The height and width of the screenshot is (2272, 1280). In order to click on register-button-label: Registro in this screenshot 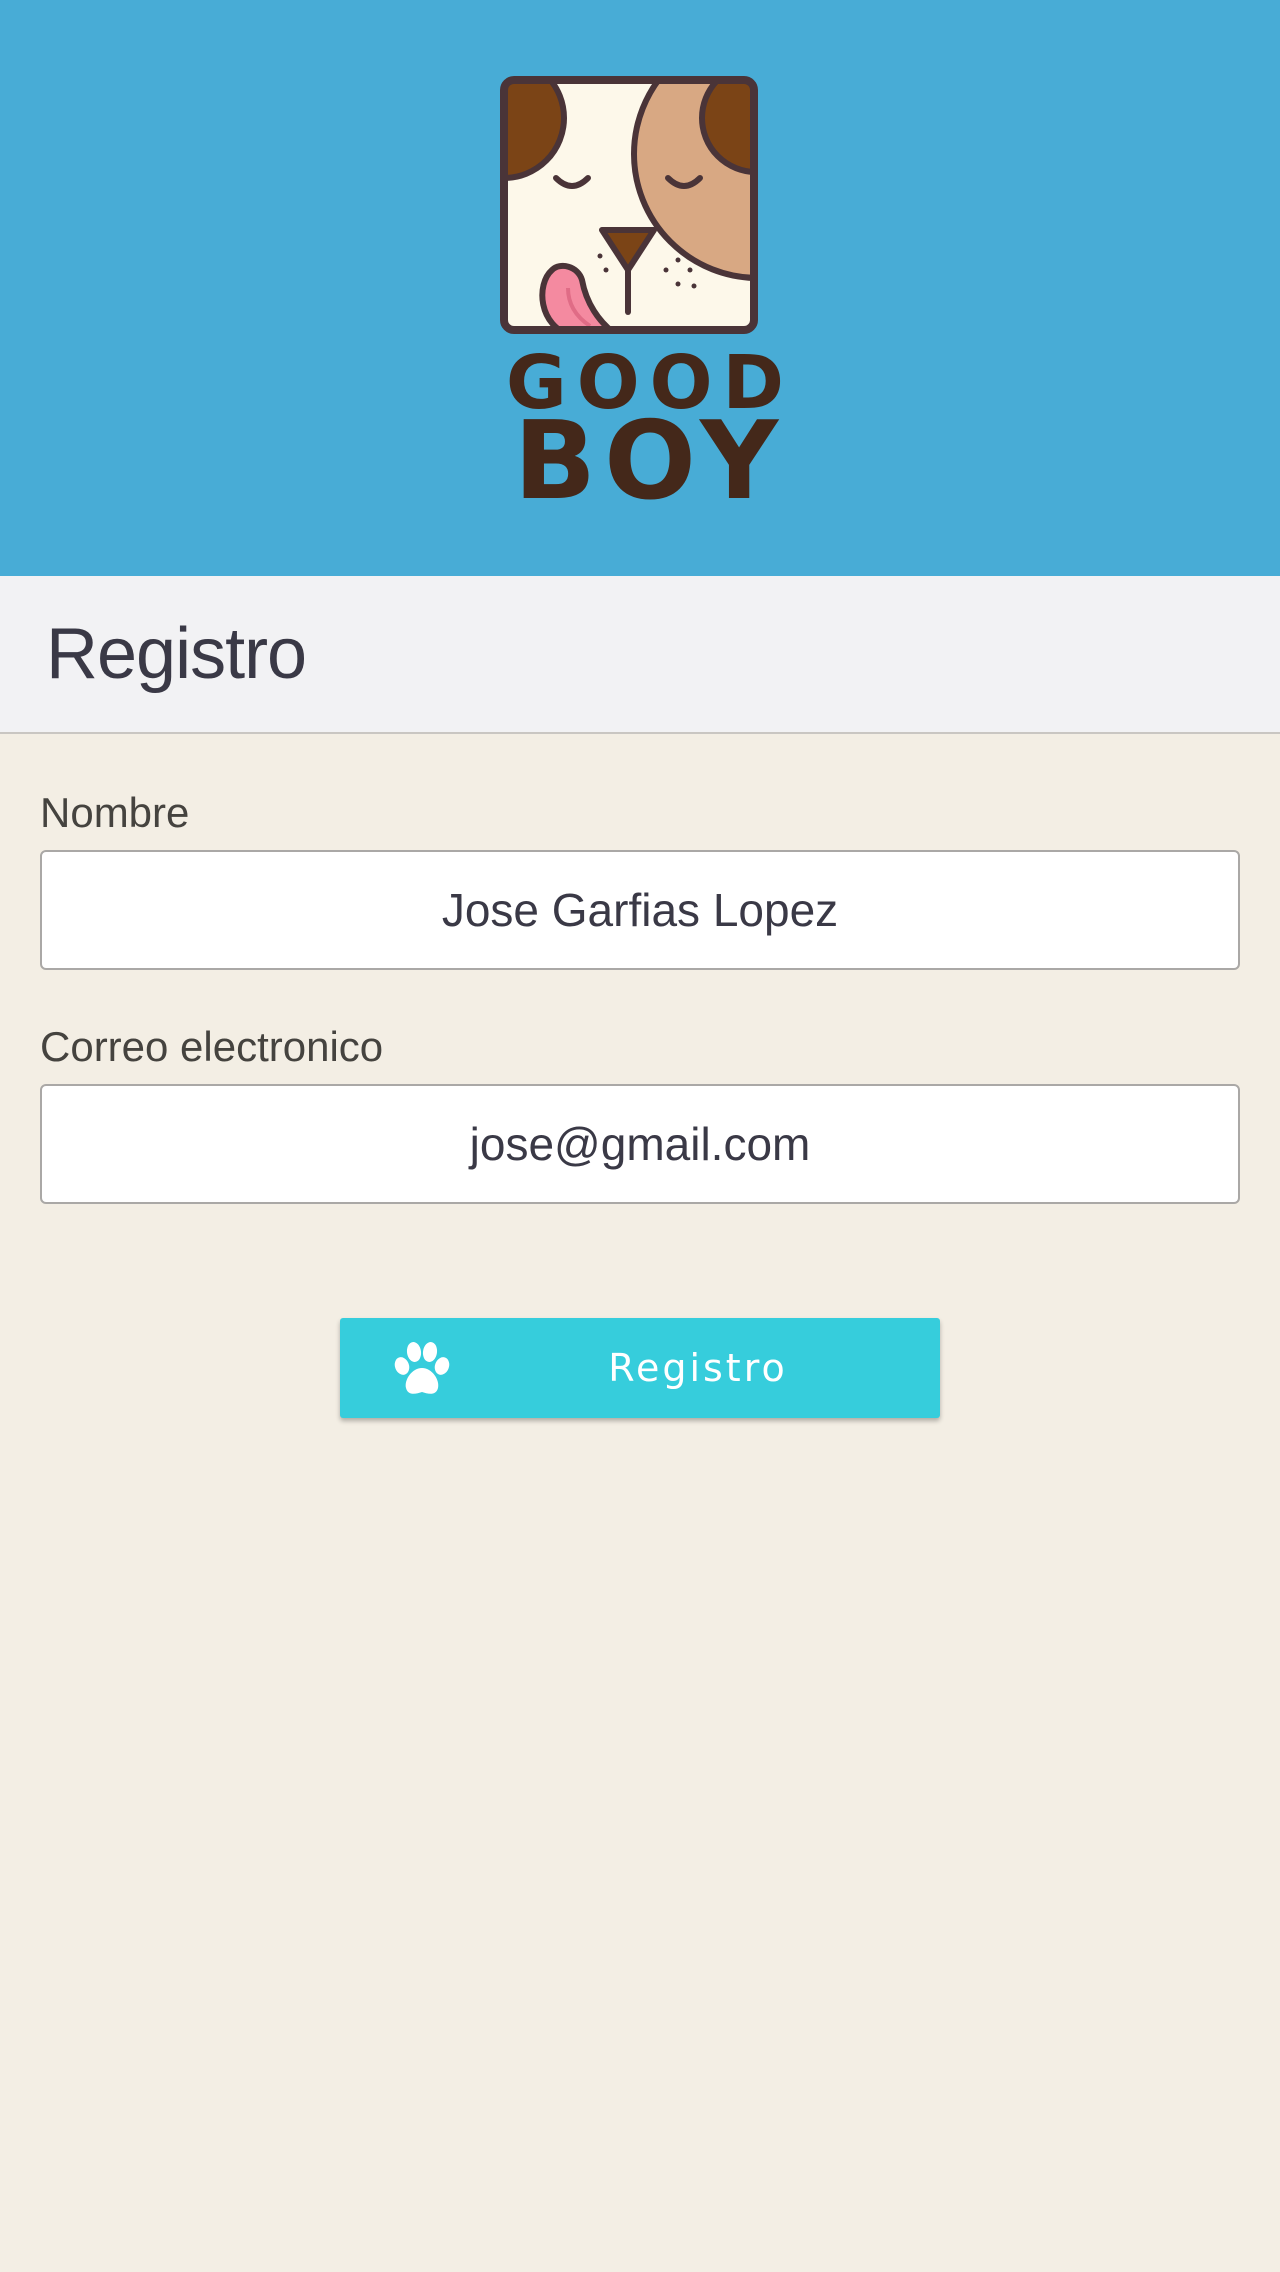, I will do `click(698, 1368)`.